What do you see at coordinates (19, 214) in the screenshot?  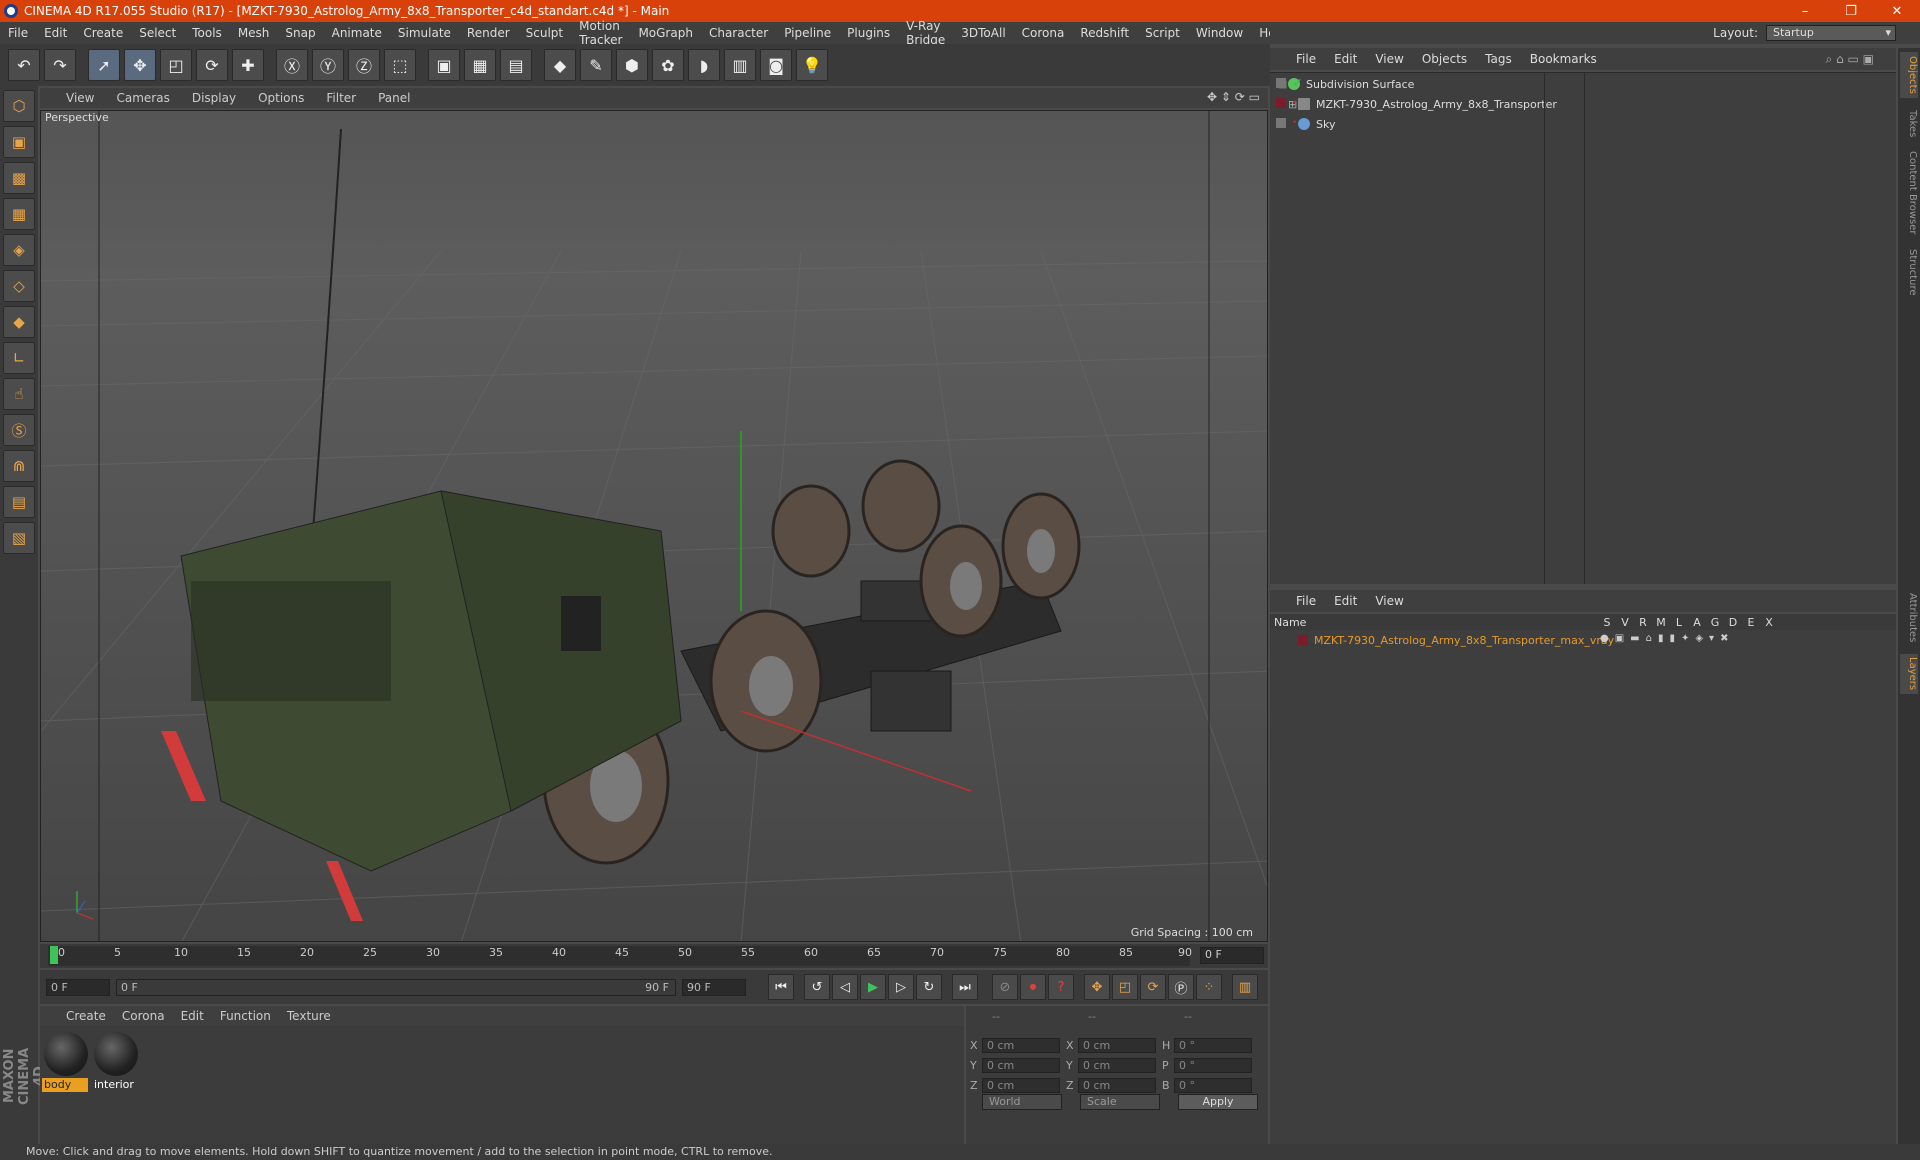 I see `workplane-icon: ▦` at bounding box center [19, 214].